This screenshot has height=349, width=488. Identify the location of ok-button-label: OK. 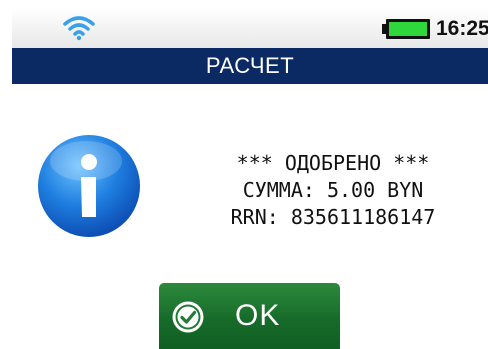
(258, 315).